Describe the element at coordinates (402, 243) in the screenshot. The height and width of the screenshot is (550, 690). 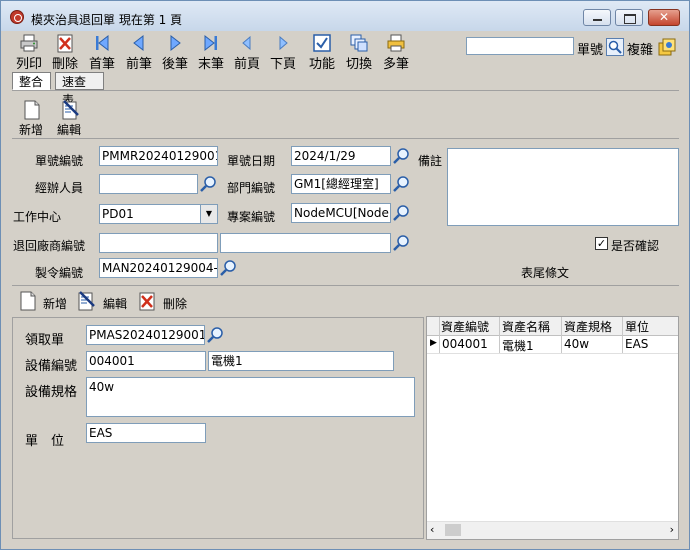
I see `vendor-lookup-icon` at that location.